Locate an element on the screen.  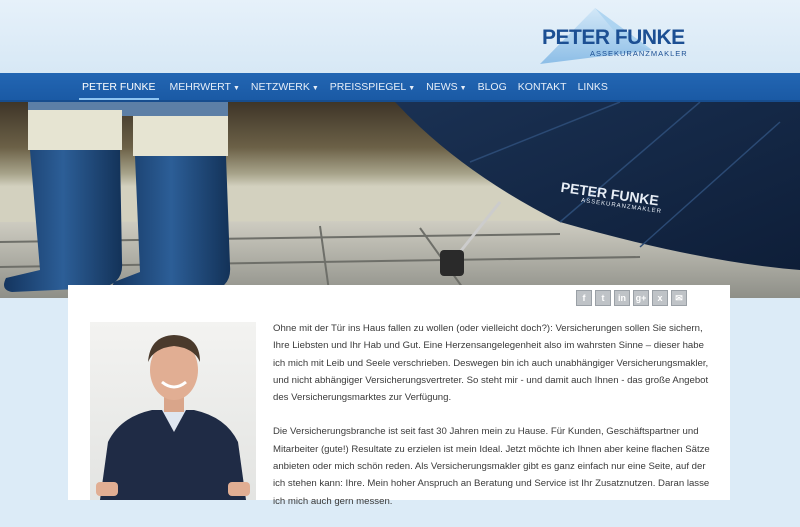
linkedin-icon: in is located at coordinates (622, 298).